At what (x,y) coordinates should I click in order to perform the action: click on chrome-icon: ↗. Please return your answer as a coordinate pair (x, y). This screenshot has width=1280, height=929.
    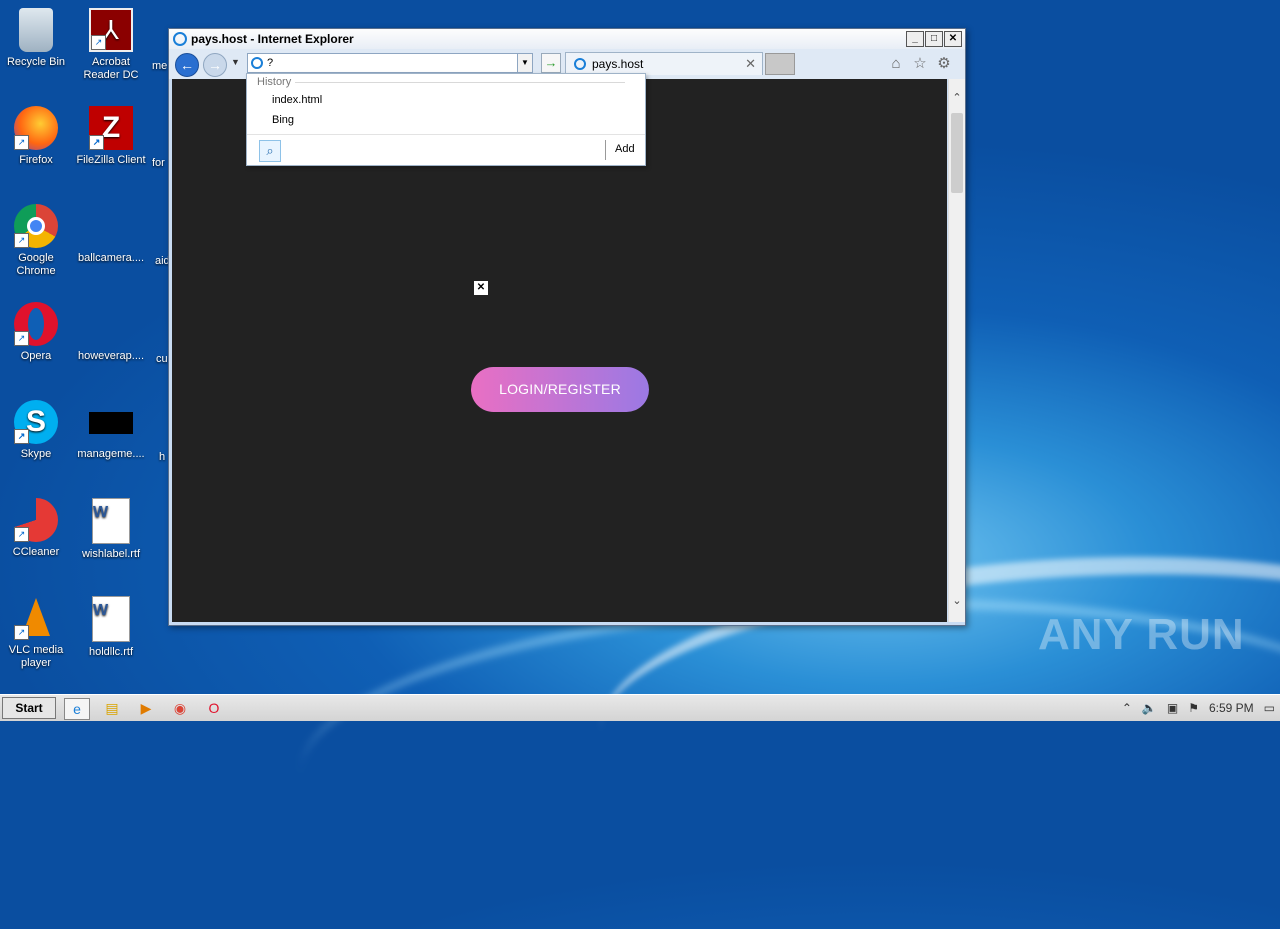
    Looking at the image, I should click on (36, 226).